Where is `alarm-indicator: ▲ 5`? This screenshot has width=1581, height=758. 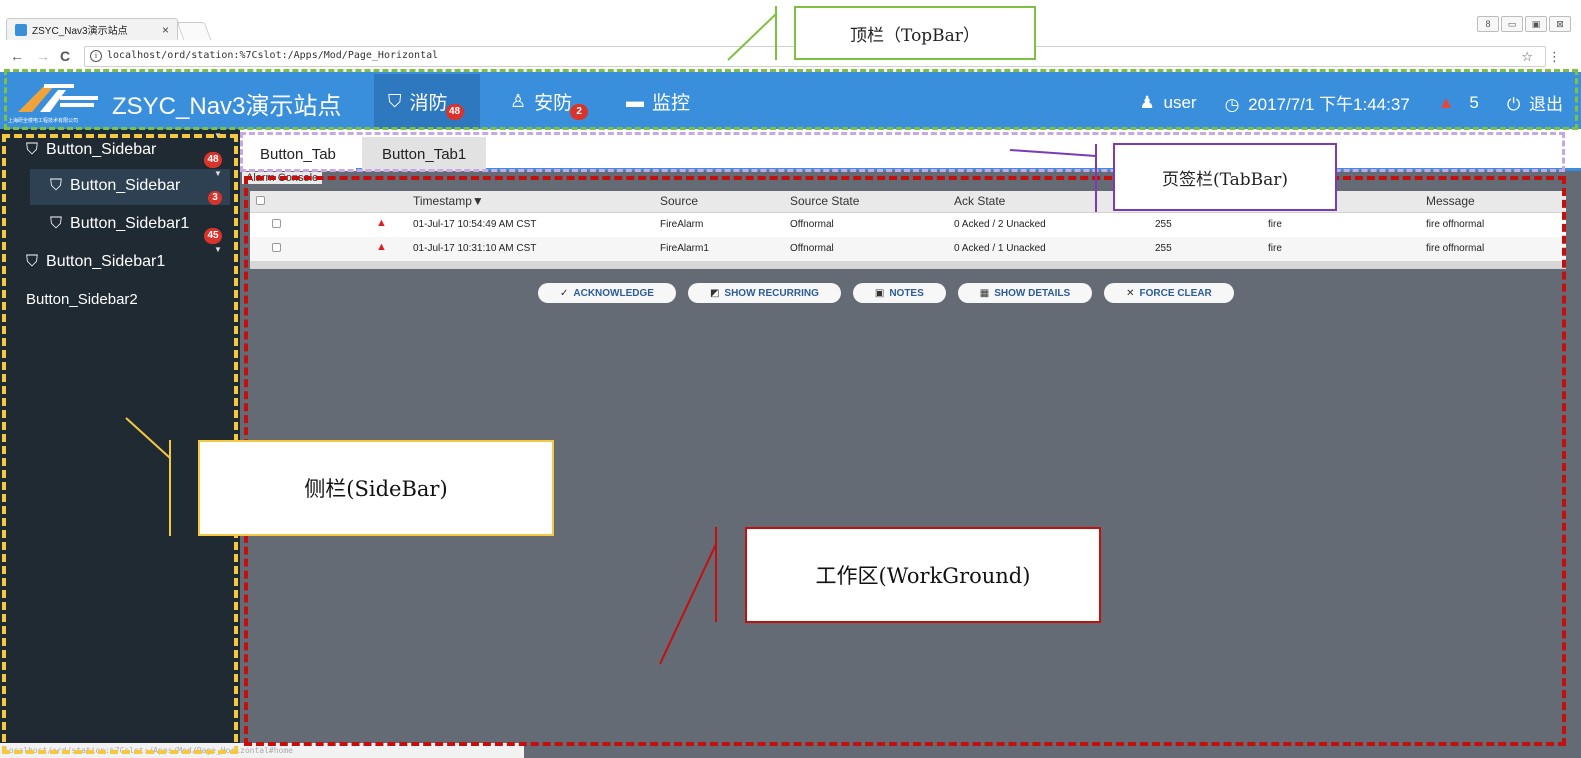
alarm-indicator: ▲ 5 is located at coordinates (1458, 103).